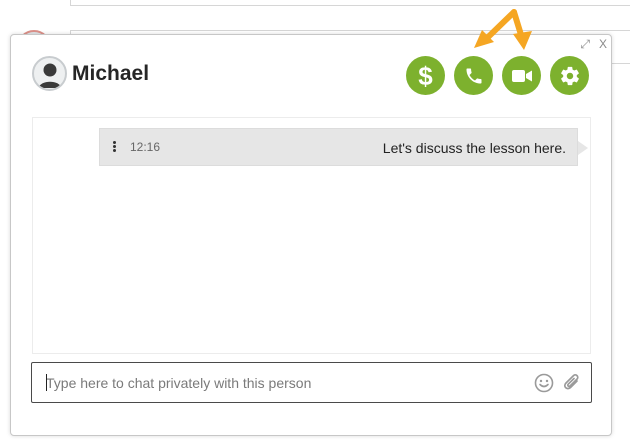  What do you see at coordinates (115, 147) in the screenshot?
I see `message-menu-icon` at bounding box center [115, 147].